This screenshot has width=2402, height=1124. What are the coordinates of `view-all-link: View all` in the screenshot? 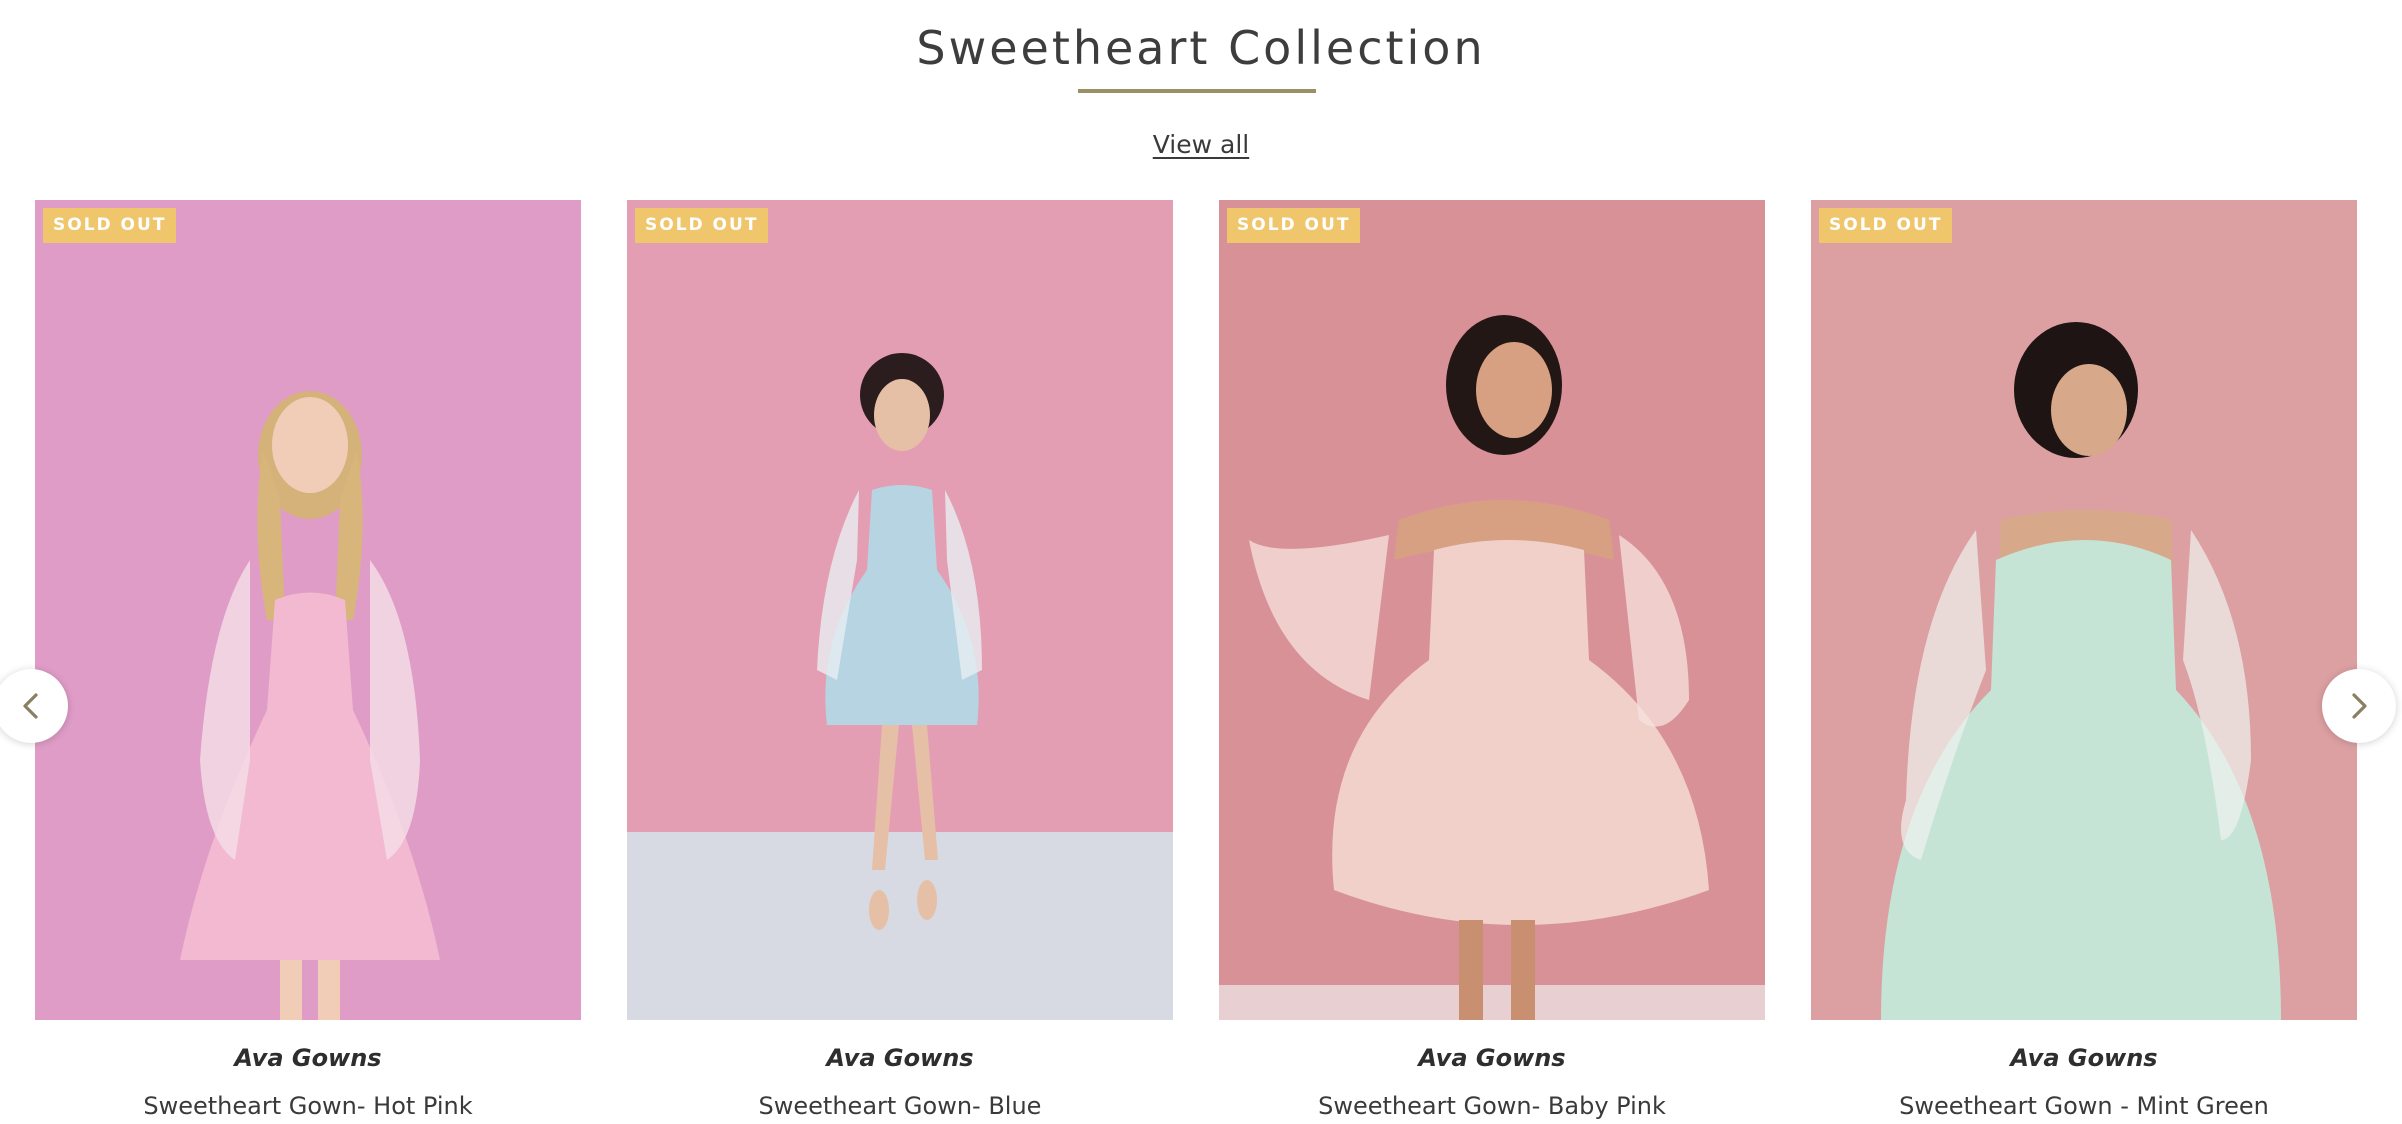 It's located at (1201, 144).